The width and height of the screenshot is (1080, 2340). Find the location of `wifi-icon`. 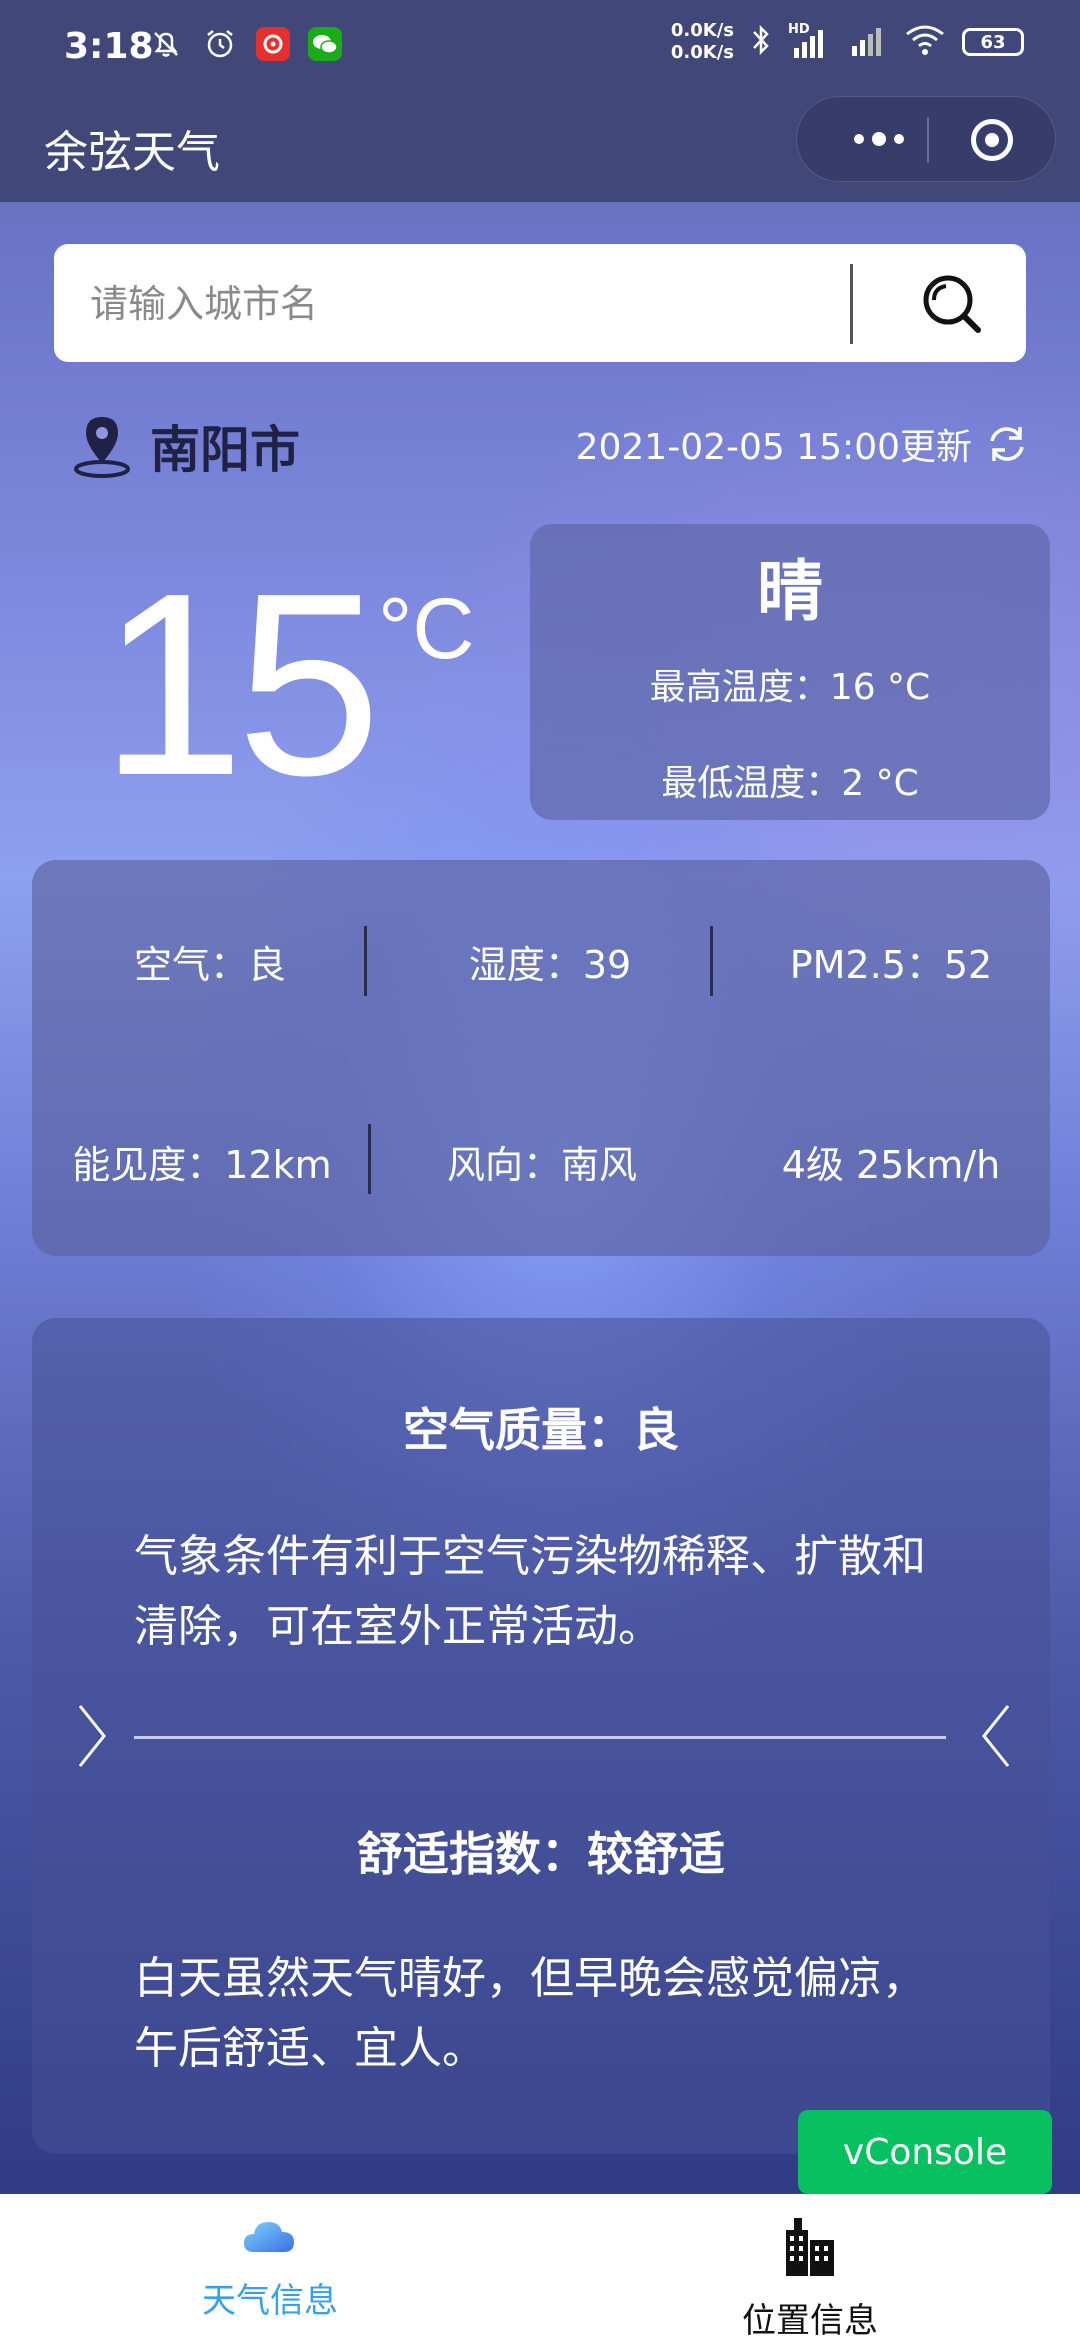

wifi-icon is located at coordinates (925, 42).